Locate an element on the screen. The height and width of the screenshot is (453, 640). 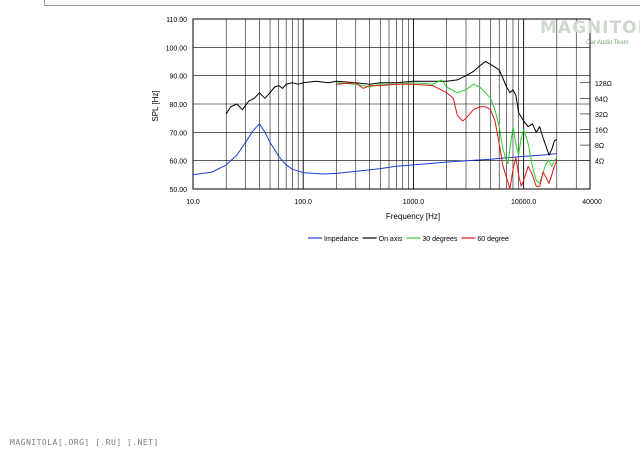
y2-tick-label: 8Ω is located at coordinates (599, 146).